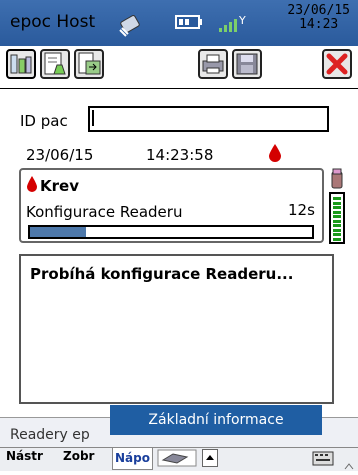 This screenshot has height=475, width=358. What do you see at coordinates (104, 212) in the screenshot?
I see `reader-config-label: Konfigurace Readeru` at bounding box center [104, 212].